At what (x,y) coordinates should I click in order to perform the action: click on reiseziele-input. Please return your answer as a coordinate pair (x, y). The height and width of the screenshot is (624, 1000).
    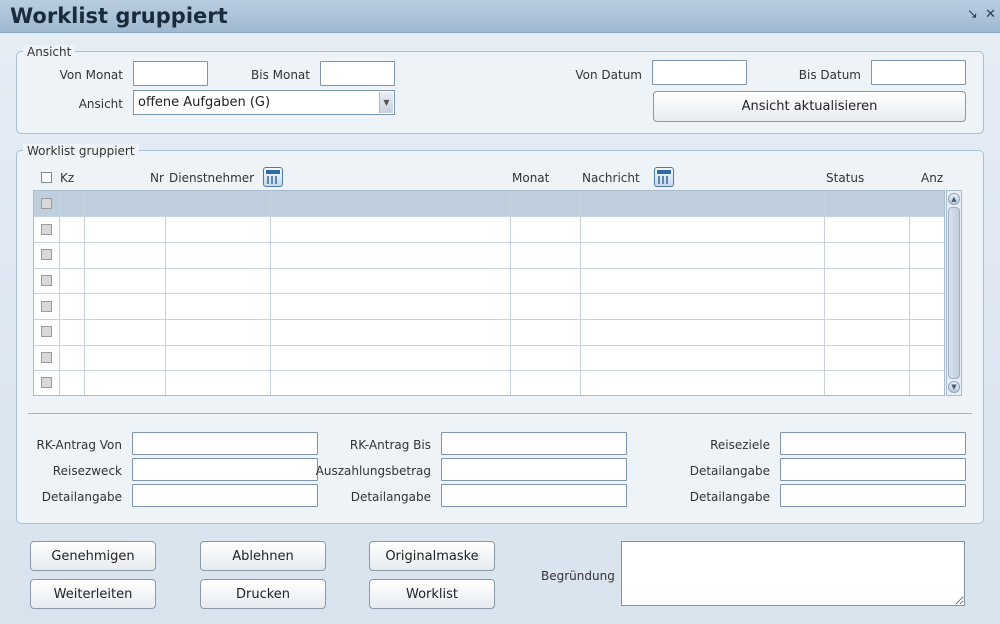
    Looking at the image, I should click on (873, 443).